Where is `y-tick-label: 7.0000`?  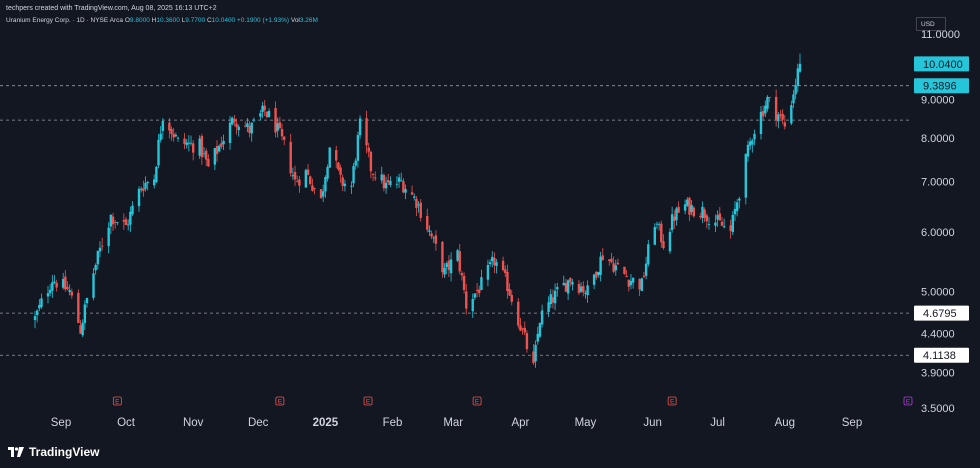
y-tick-label: 7.0000 is located at coordinates (938, 183).